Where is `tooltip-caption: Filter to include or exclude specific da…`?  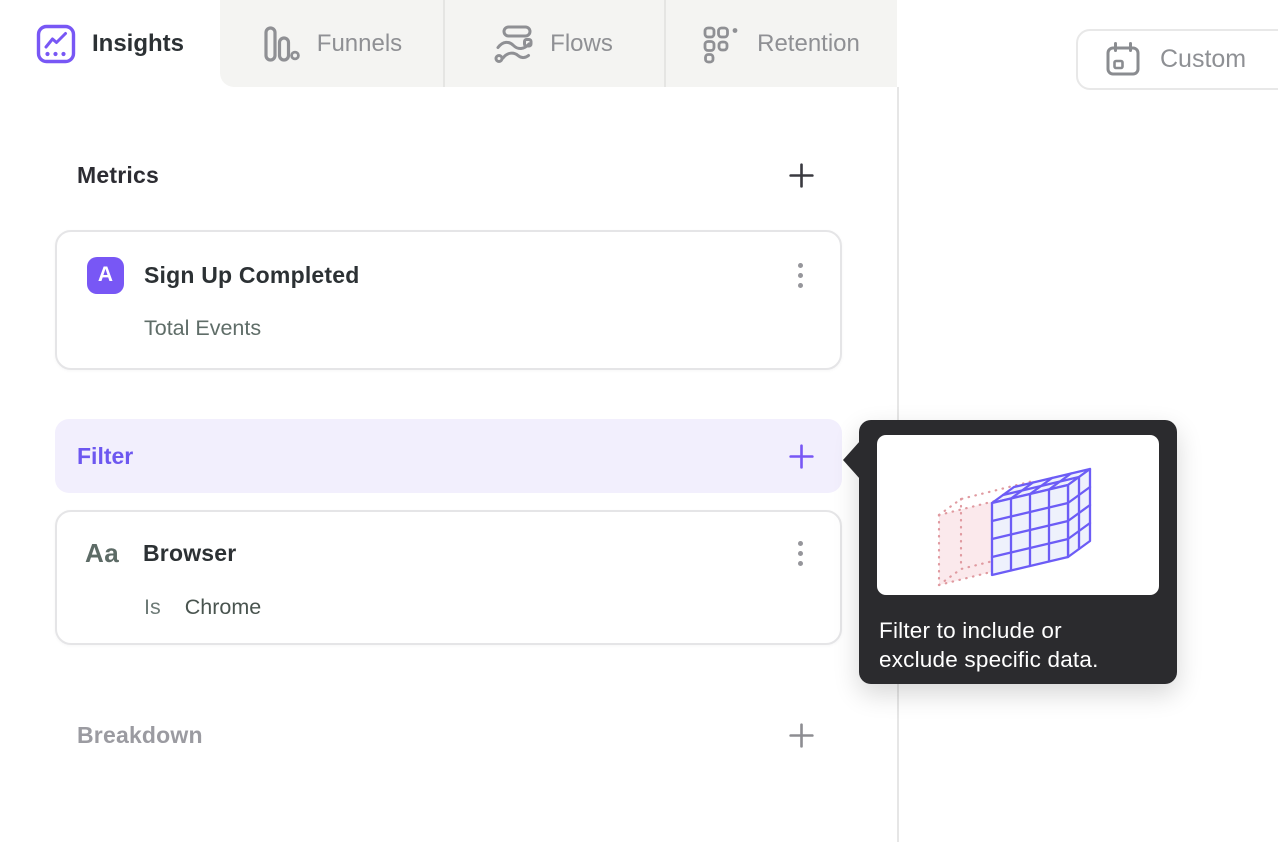 tooltip-caption: Filter to include or exclude specific da… is located at coordinates (989, 645).